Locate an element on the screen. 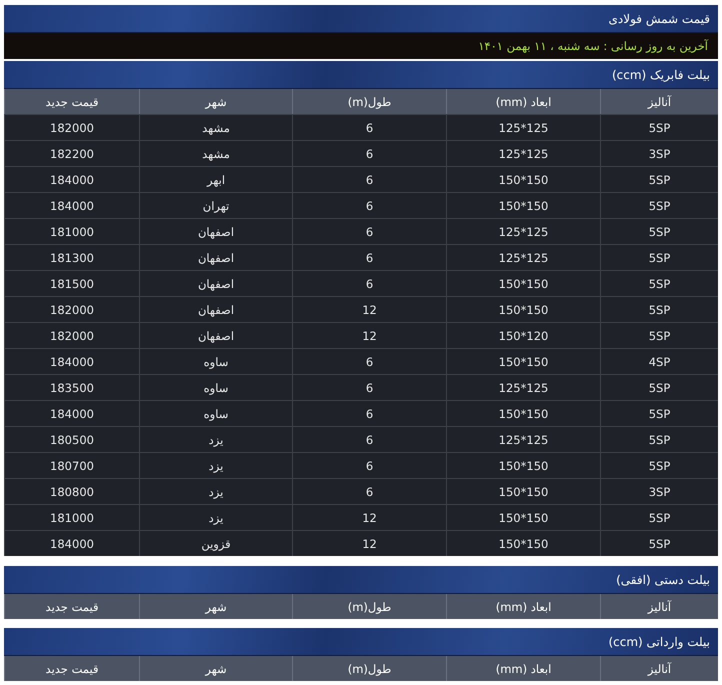 The width and height of the screenshot is (722, 685). table-cell: 3SP is located at coordinates (659, 153).